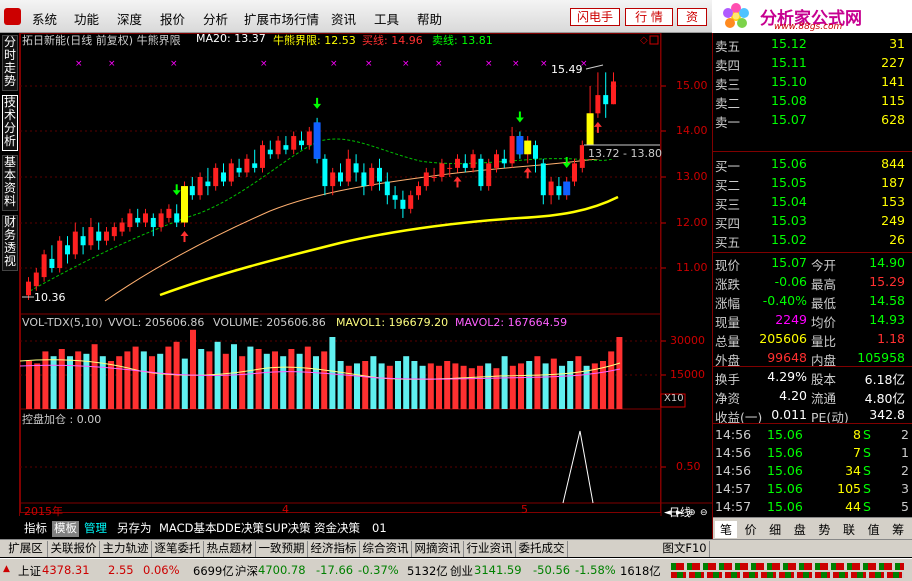 The image size is (912, 581). Describe the element at coordinates (812, 240) in the screenshot. I see `bid-row: 买五 15.02 26` at that location.